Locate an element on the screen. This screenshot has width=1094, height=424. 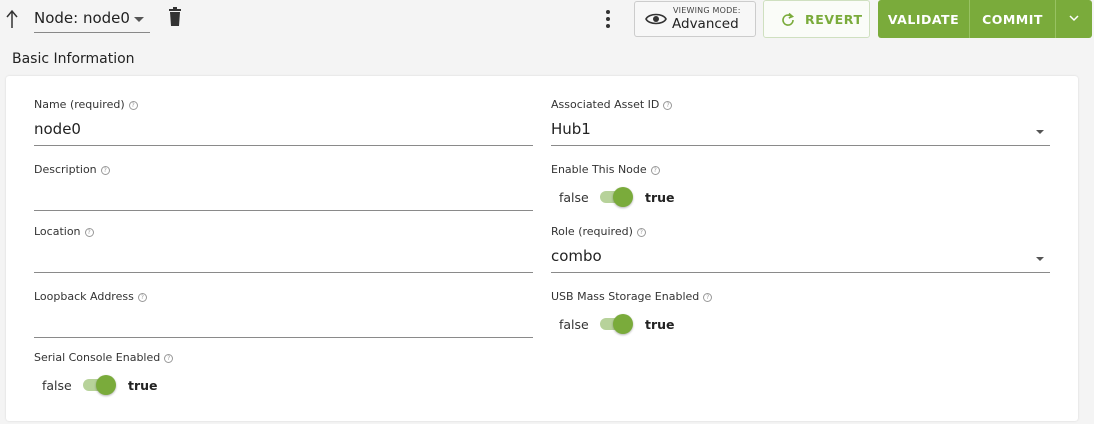
enable-node-toggle-row: false true is located at coordinates (617, 197).